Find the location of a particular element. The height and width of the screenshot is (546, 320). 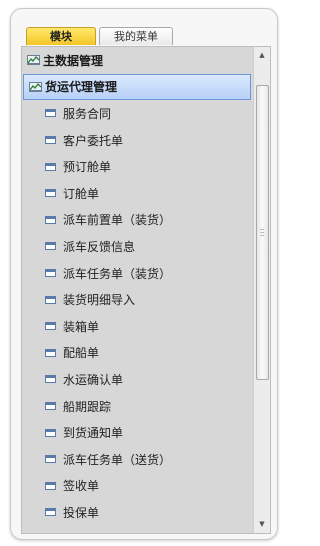

vertical-scrollbar: ▲ ‒ ‒ ‒ ▼ is located at coordinates (261, 290).